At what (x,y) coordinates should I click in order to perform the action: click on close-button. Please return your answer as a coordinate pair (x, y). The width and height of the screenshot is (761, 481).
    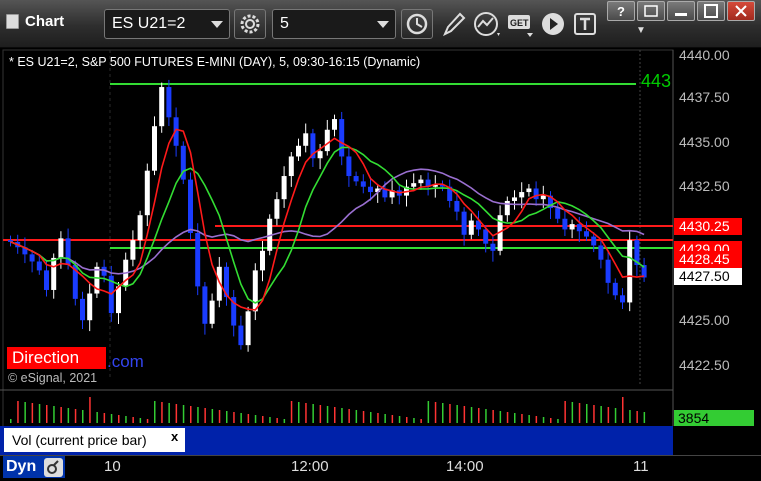
    Looking at the image, I should click on (741, 11).